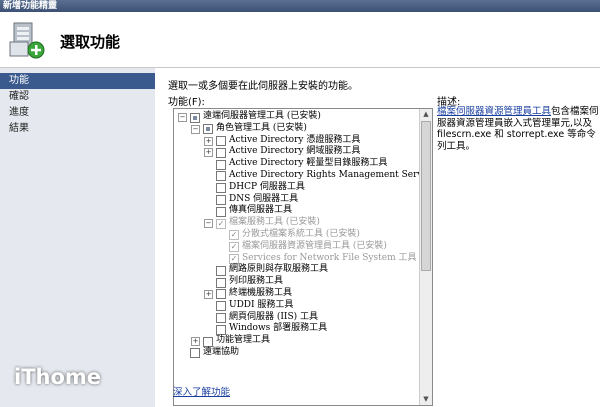 The width and height of the screenshot is (600, 407). I want to click on tree-row: DHCP 伺服器工具, so click(297, 188).